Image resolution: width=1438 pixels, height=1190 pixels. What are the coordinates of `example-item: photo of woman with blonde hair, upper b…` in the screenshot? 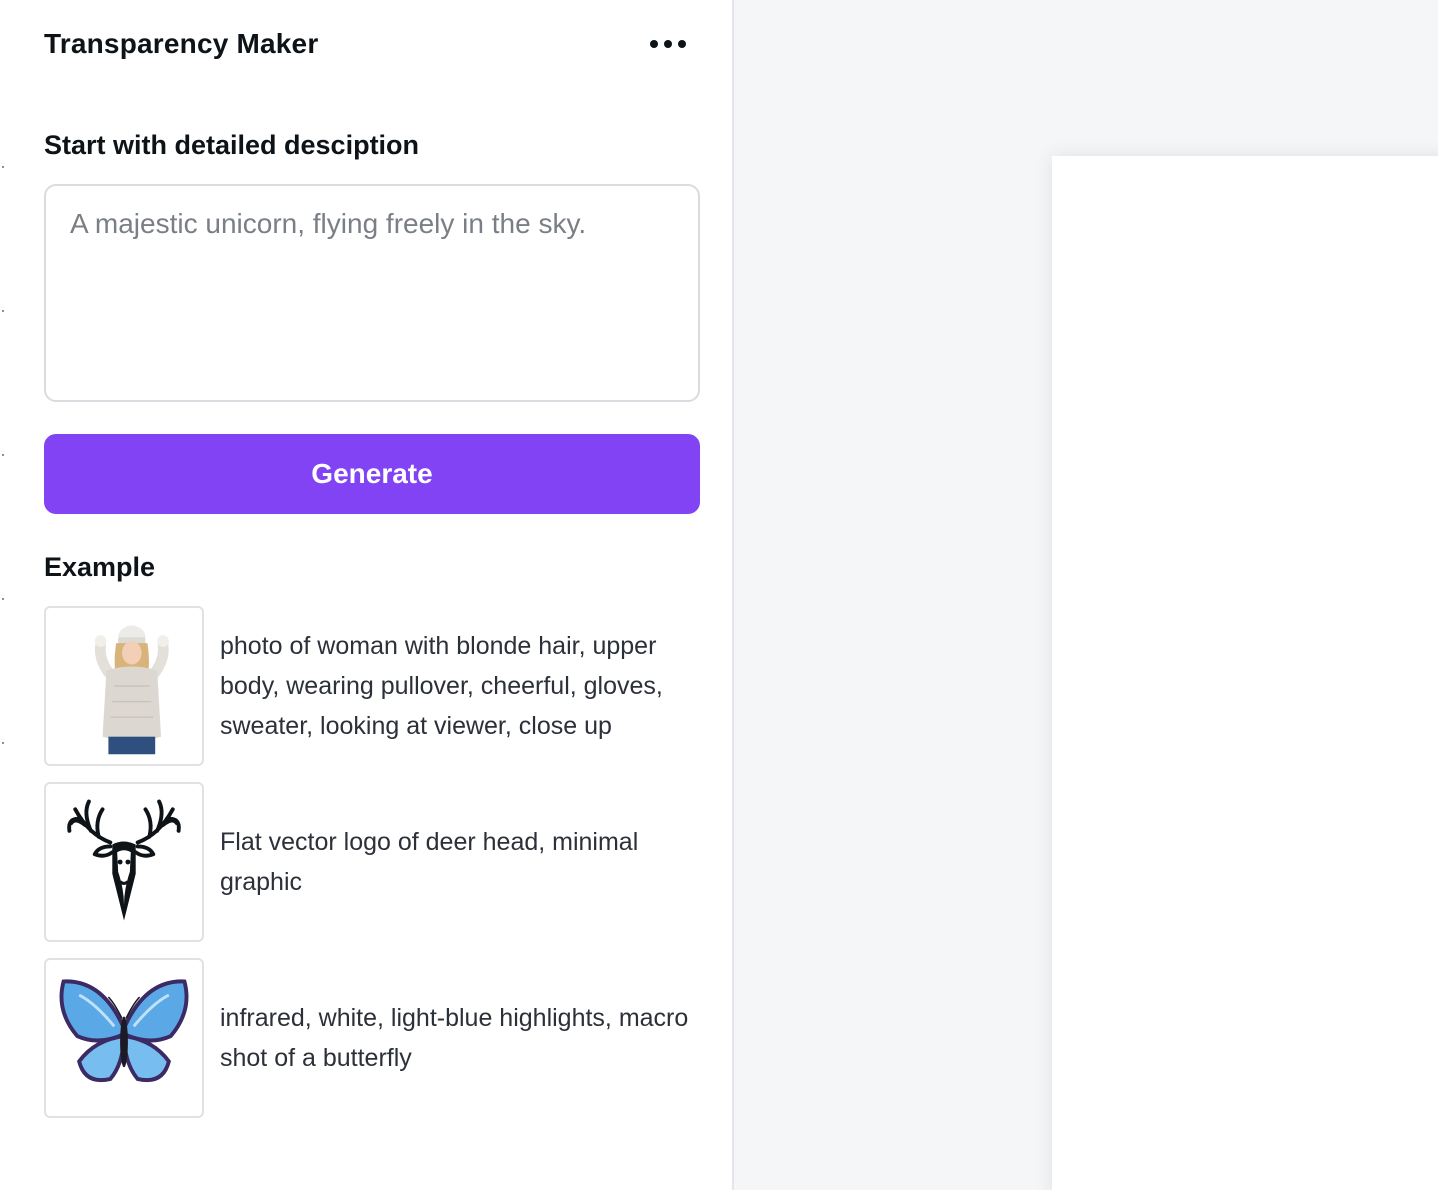 It's located at (372, 686).